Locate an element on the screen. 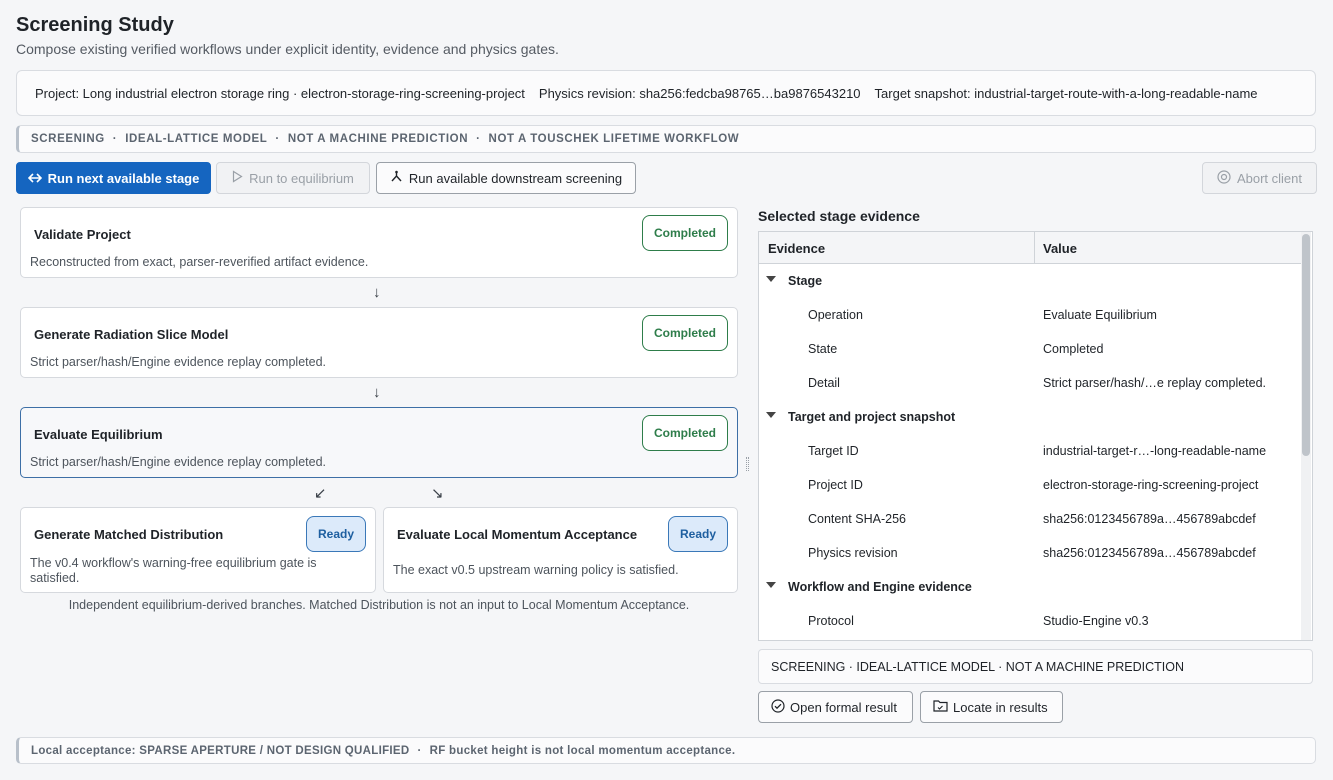 The image size is (1333, 780). page-title: Screening Study is located at coordinates (95, 25).